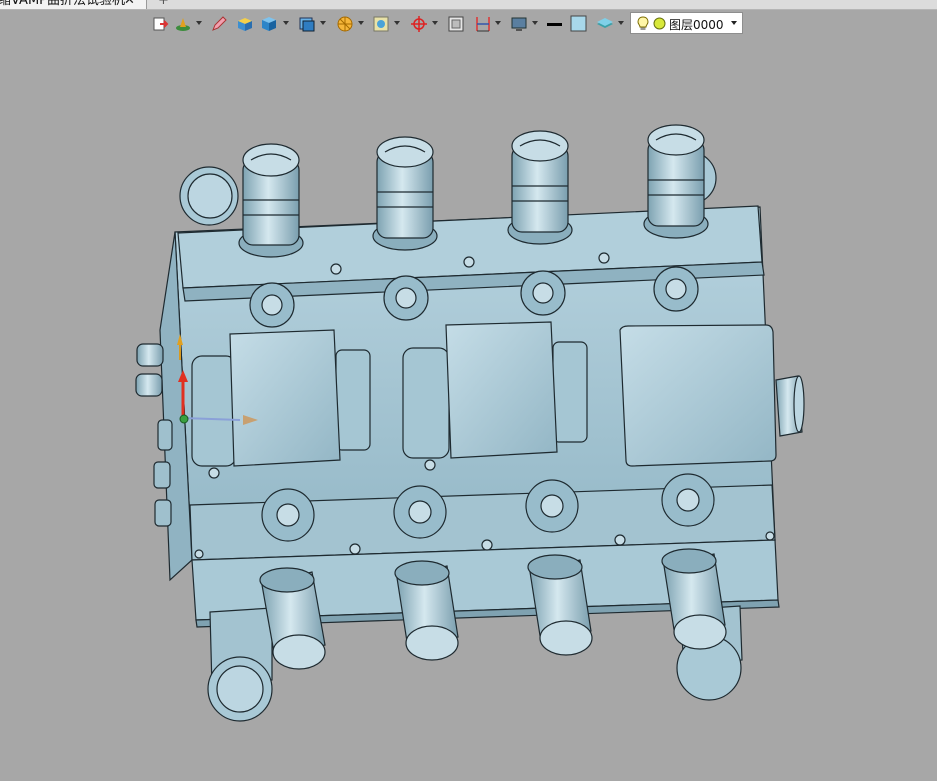 The width and height of the screenshot is (937, 781). Describe the element at coordinates (483, 24) in the screenshot. I see `dimension-icon` at that location.